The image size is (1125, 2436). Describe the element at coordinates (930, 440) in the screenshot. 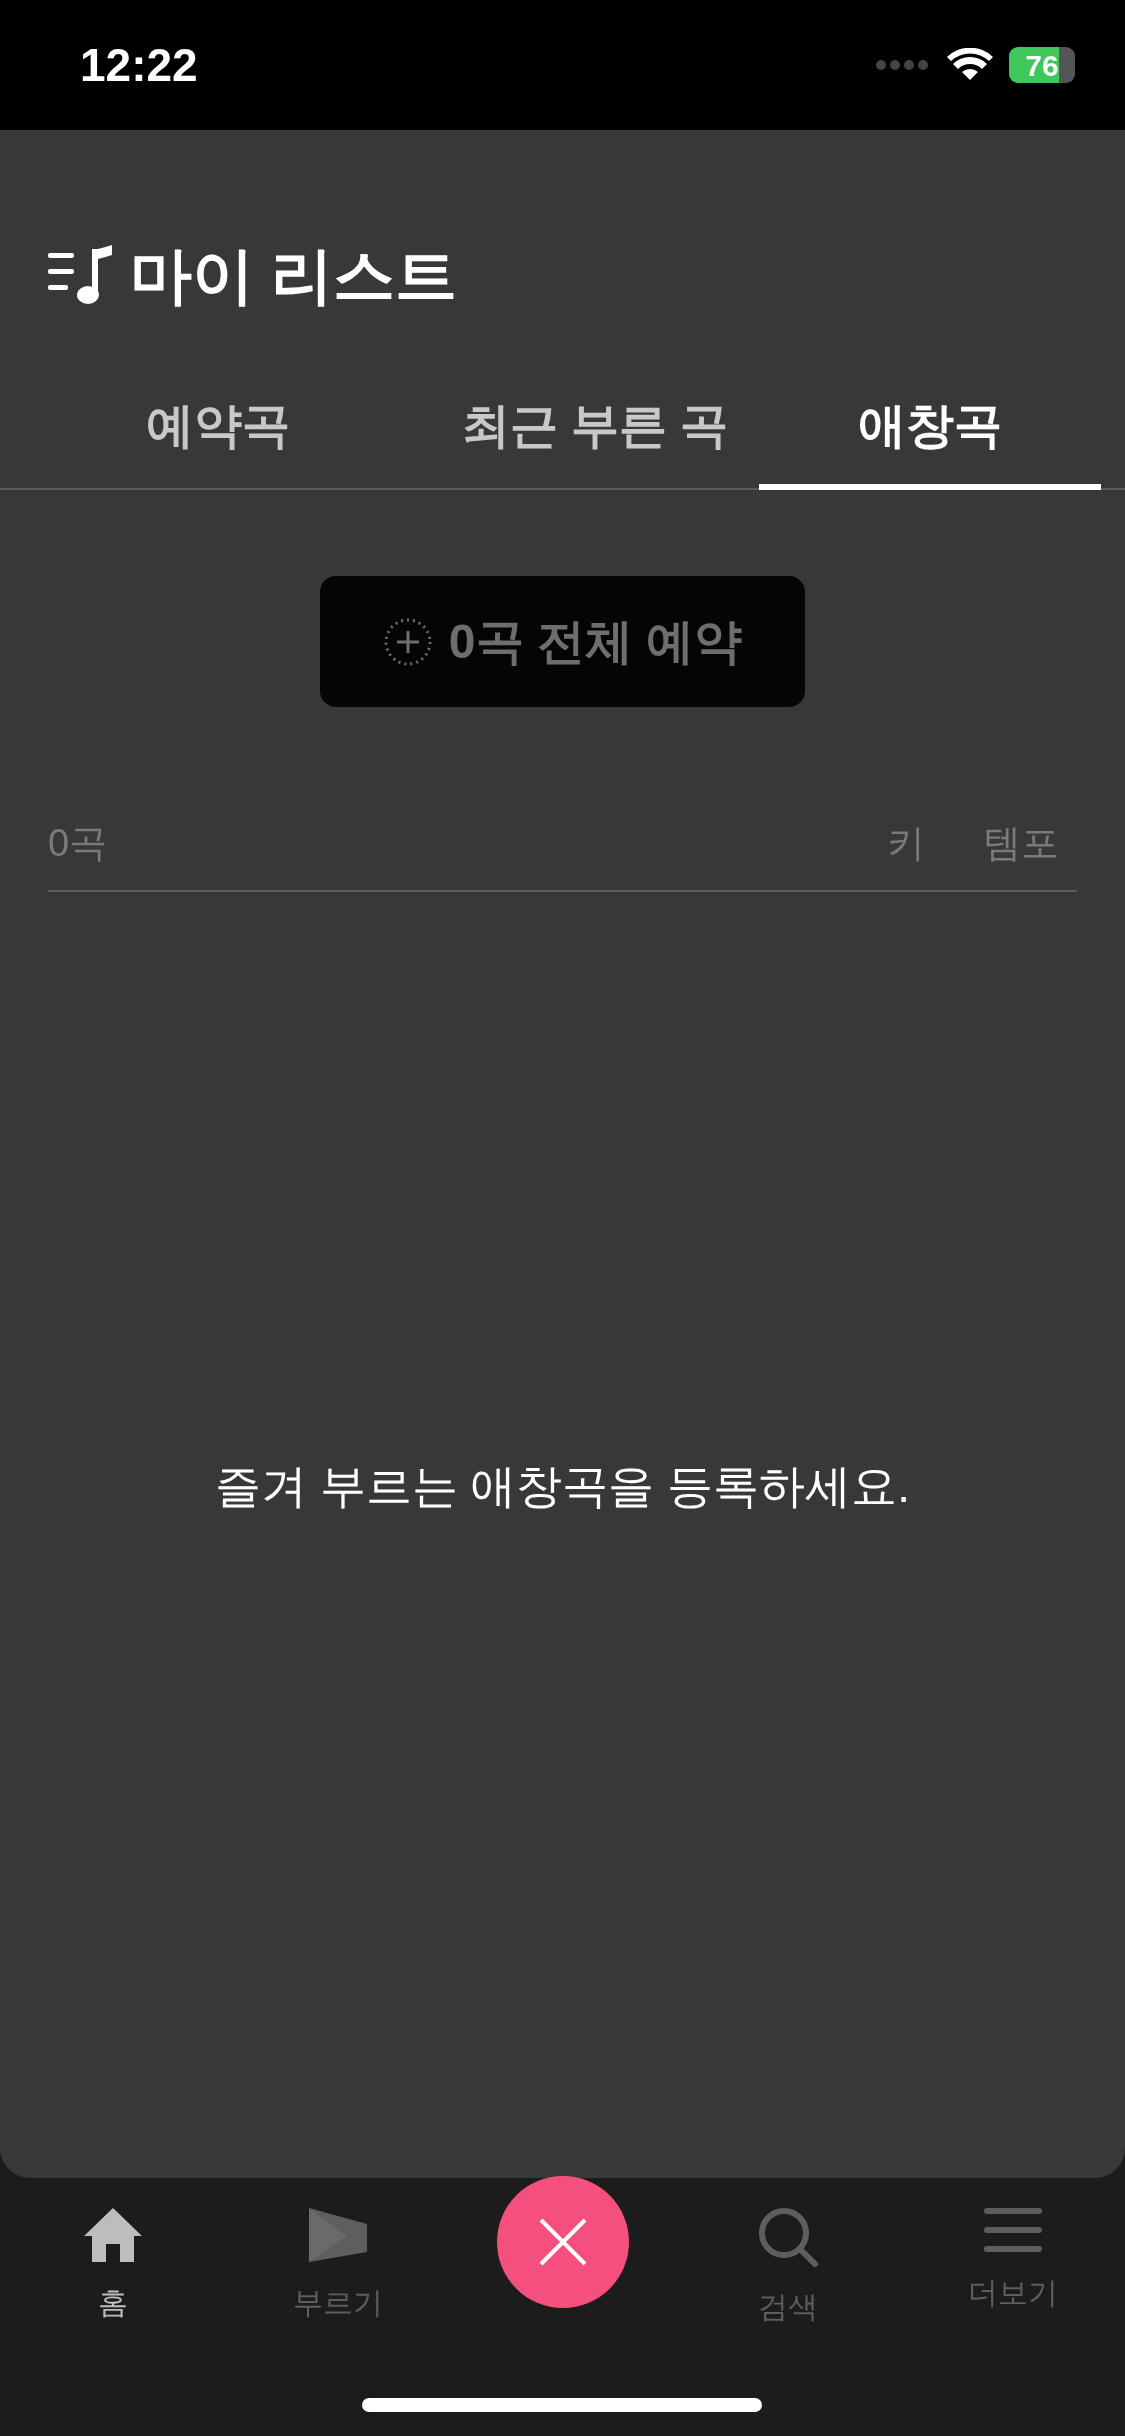

I see `tab: 애창곡` at that location.